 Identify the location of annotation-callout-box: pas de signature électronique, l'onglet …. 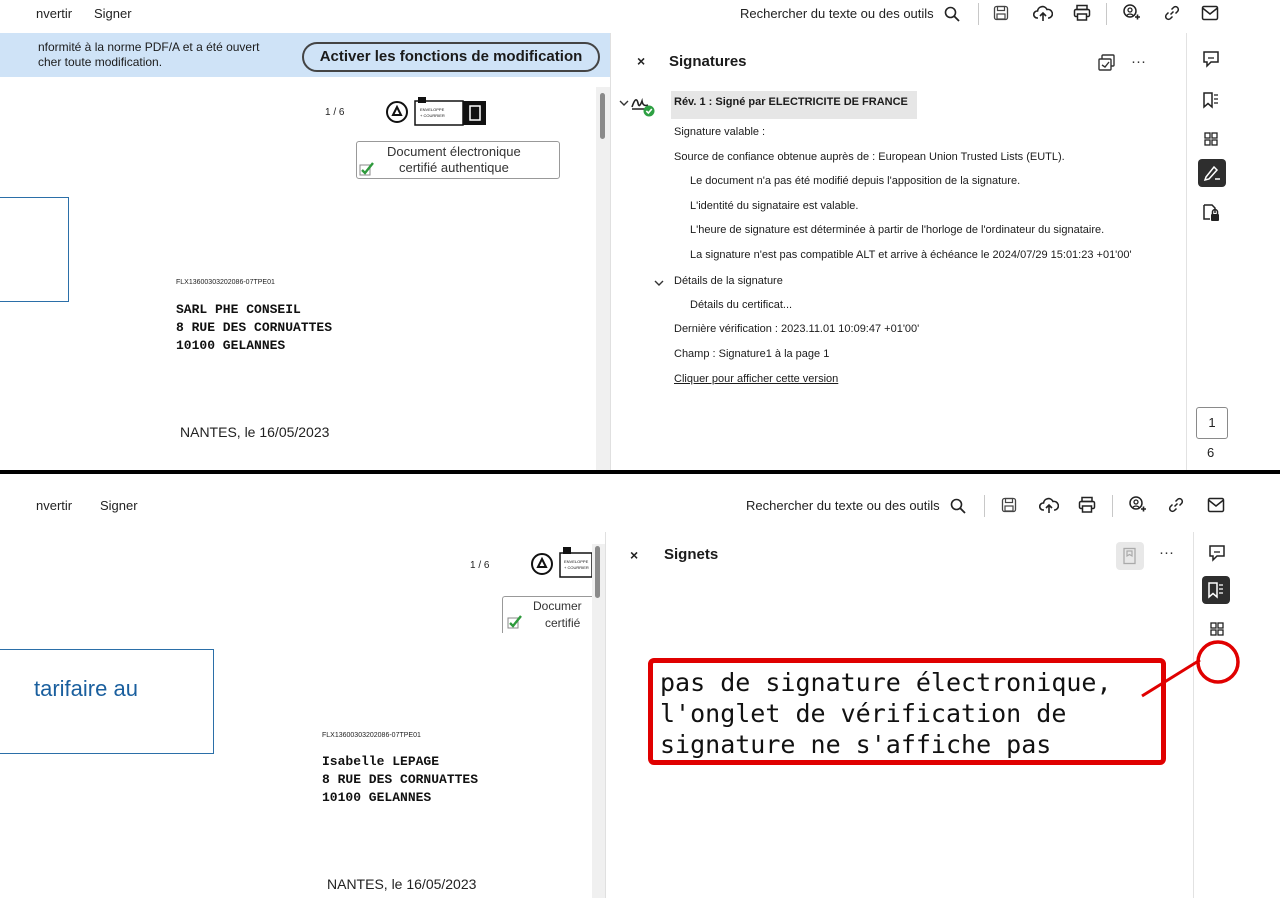
(907, 711).